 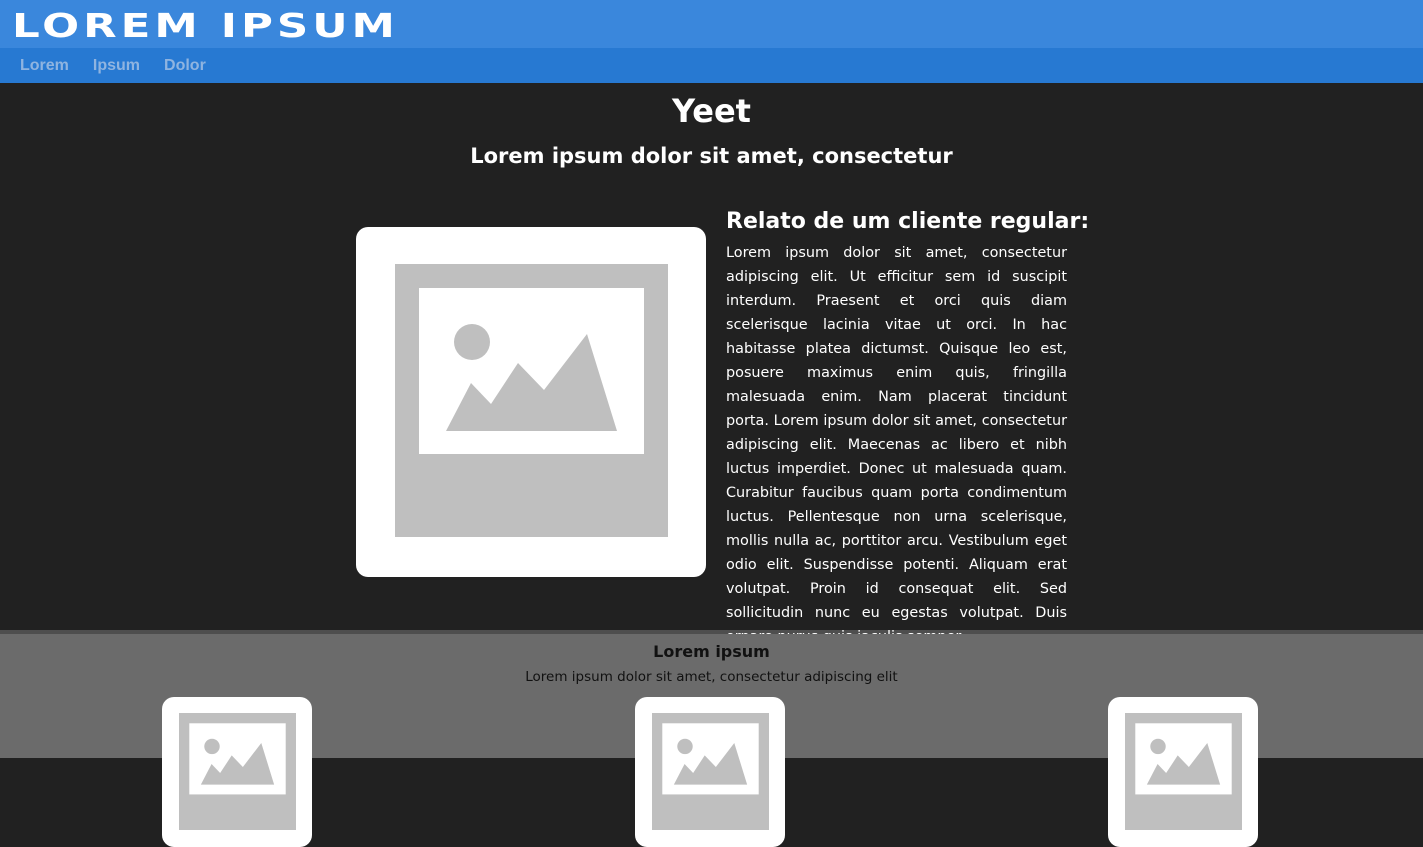 I want to click on features-title: Lorem ipsum, so click(x=711, y=651).